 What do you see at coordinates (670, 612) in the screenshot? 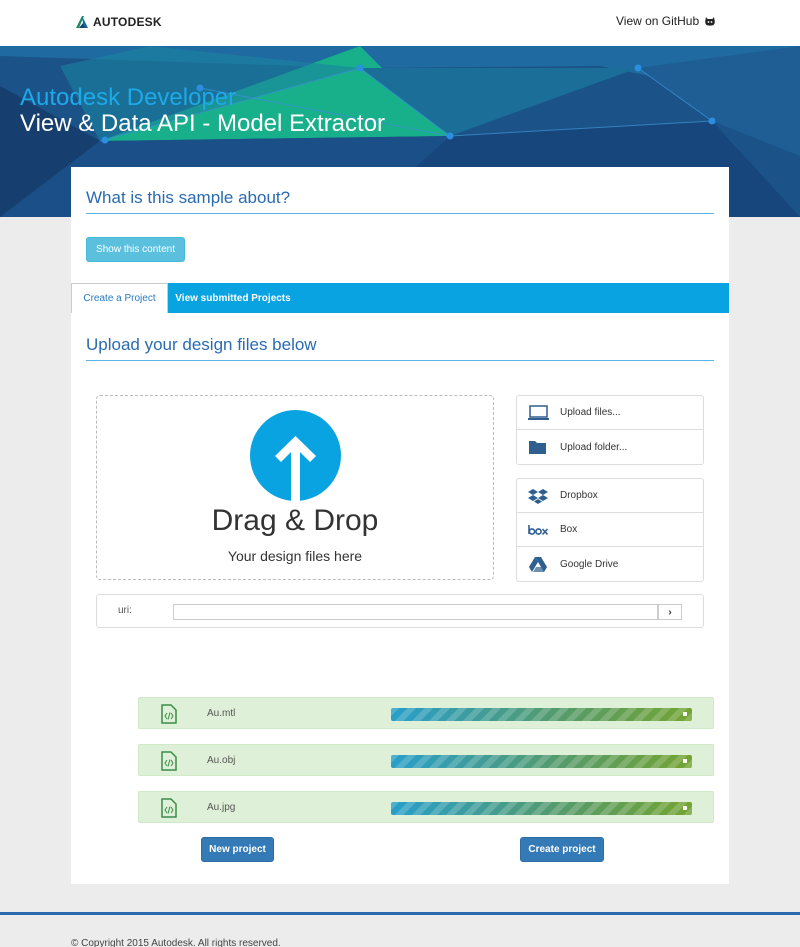
I see `uri-submit-button: ›` at bounding box center [670, 612].